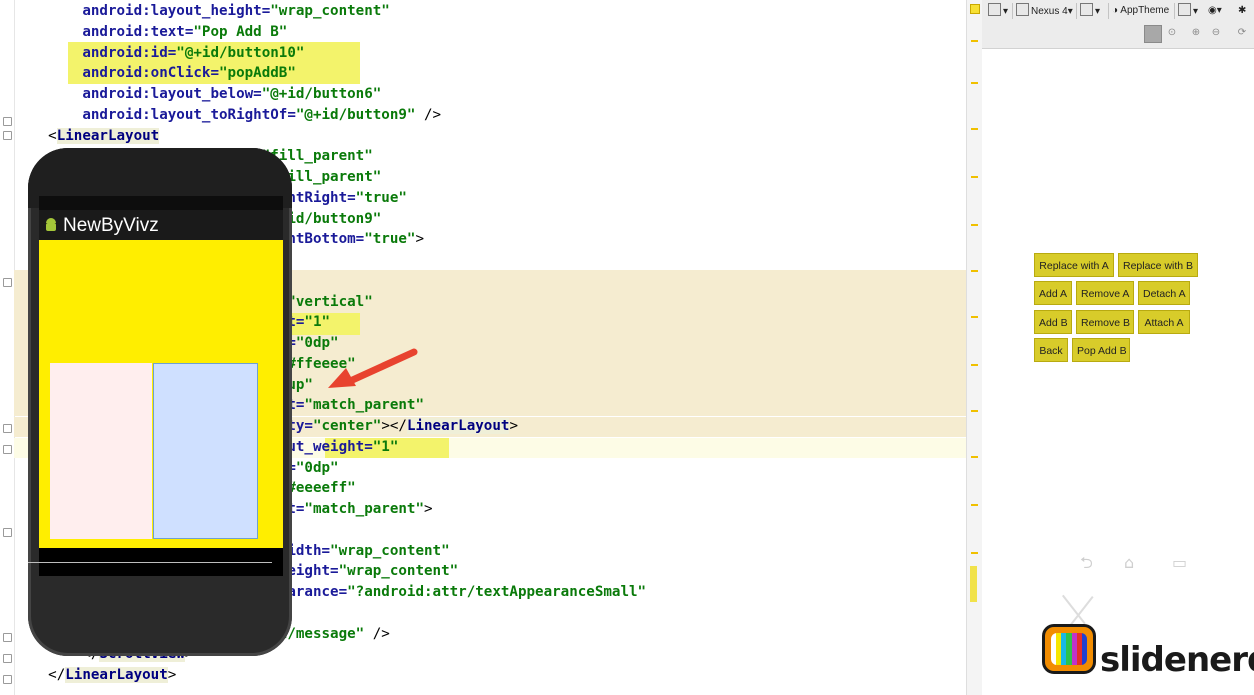 The width and height of the screenshot is (1254, 695). I want to click on activity-dropdown: ▾, so click(1188, 11).